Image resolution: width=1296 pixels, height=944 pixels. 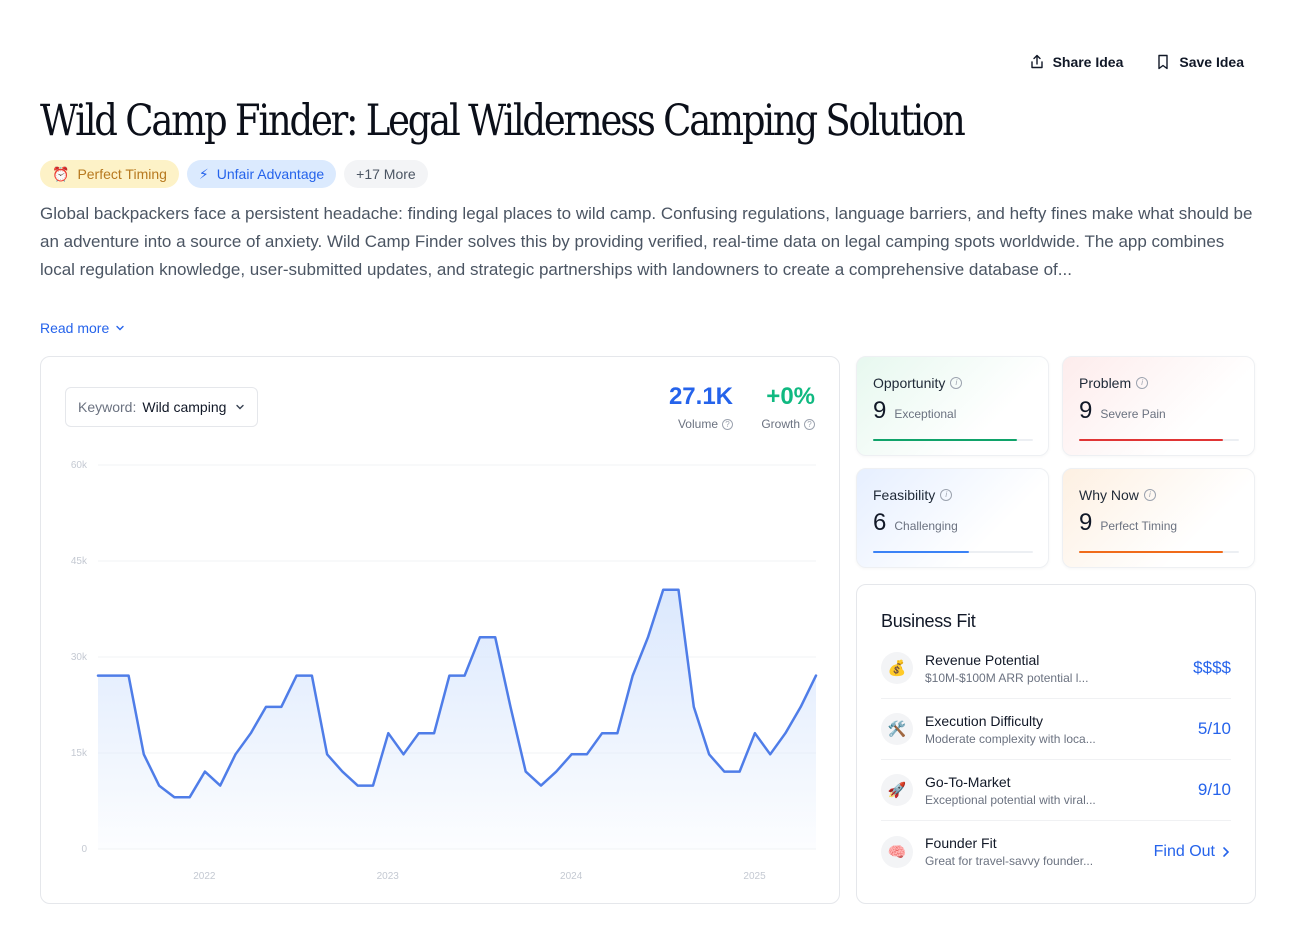 I want to click on score-card-feasibility: Feasibility i 6 Challenging, so click(x=952, y=518).